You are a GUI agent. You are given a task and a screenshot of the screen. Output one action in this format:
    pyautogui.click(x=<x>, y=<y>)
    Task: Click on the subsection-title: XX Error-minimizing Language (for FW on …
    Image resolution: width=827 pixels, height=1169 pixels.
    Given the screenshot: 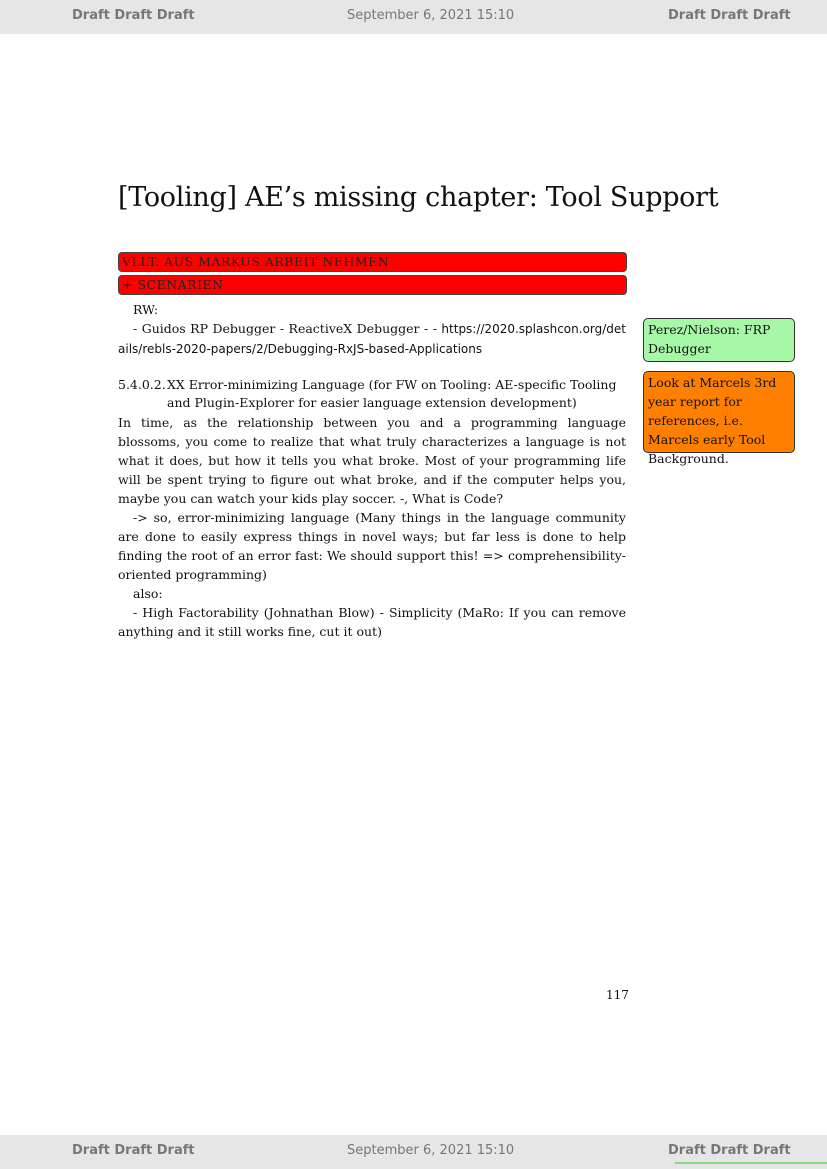 What is the action you would take?
    pyautogui.click(x=392, y=393)
    